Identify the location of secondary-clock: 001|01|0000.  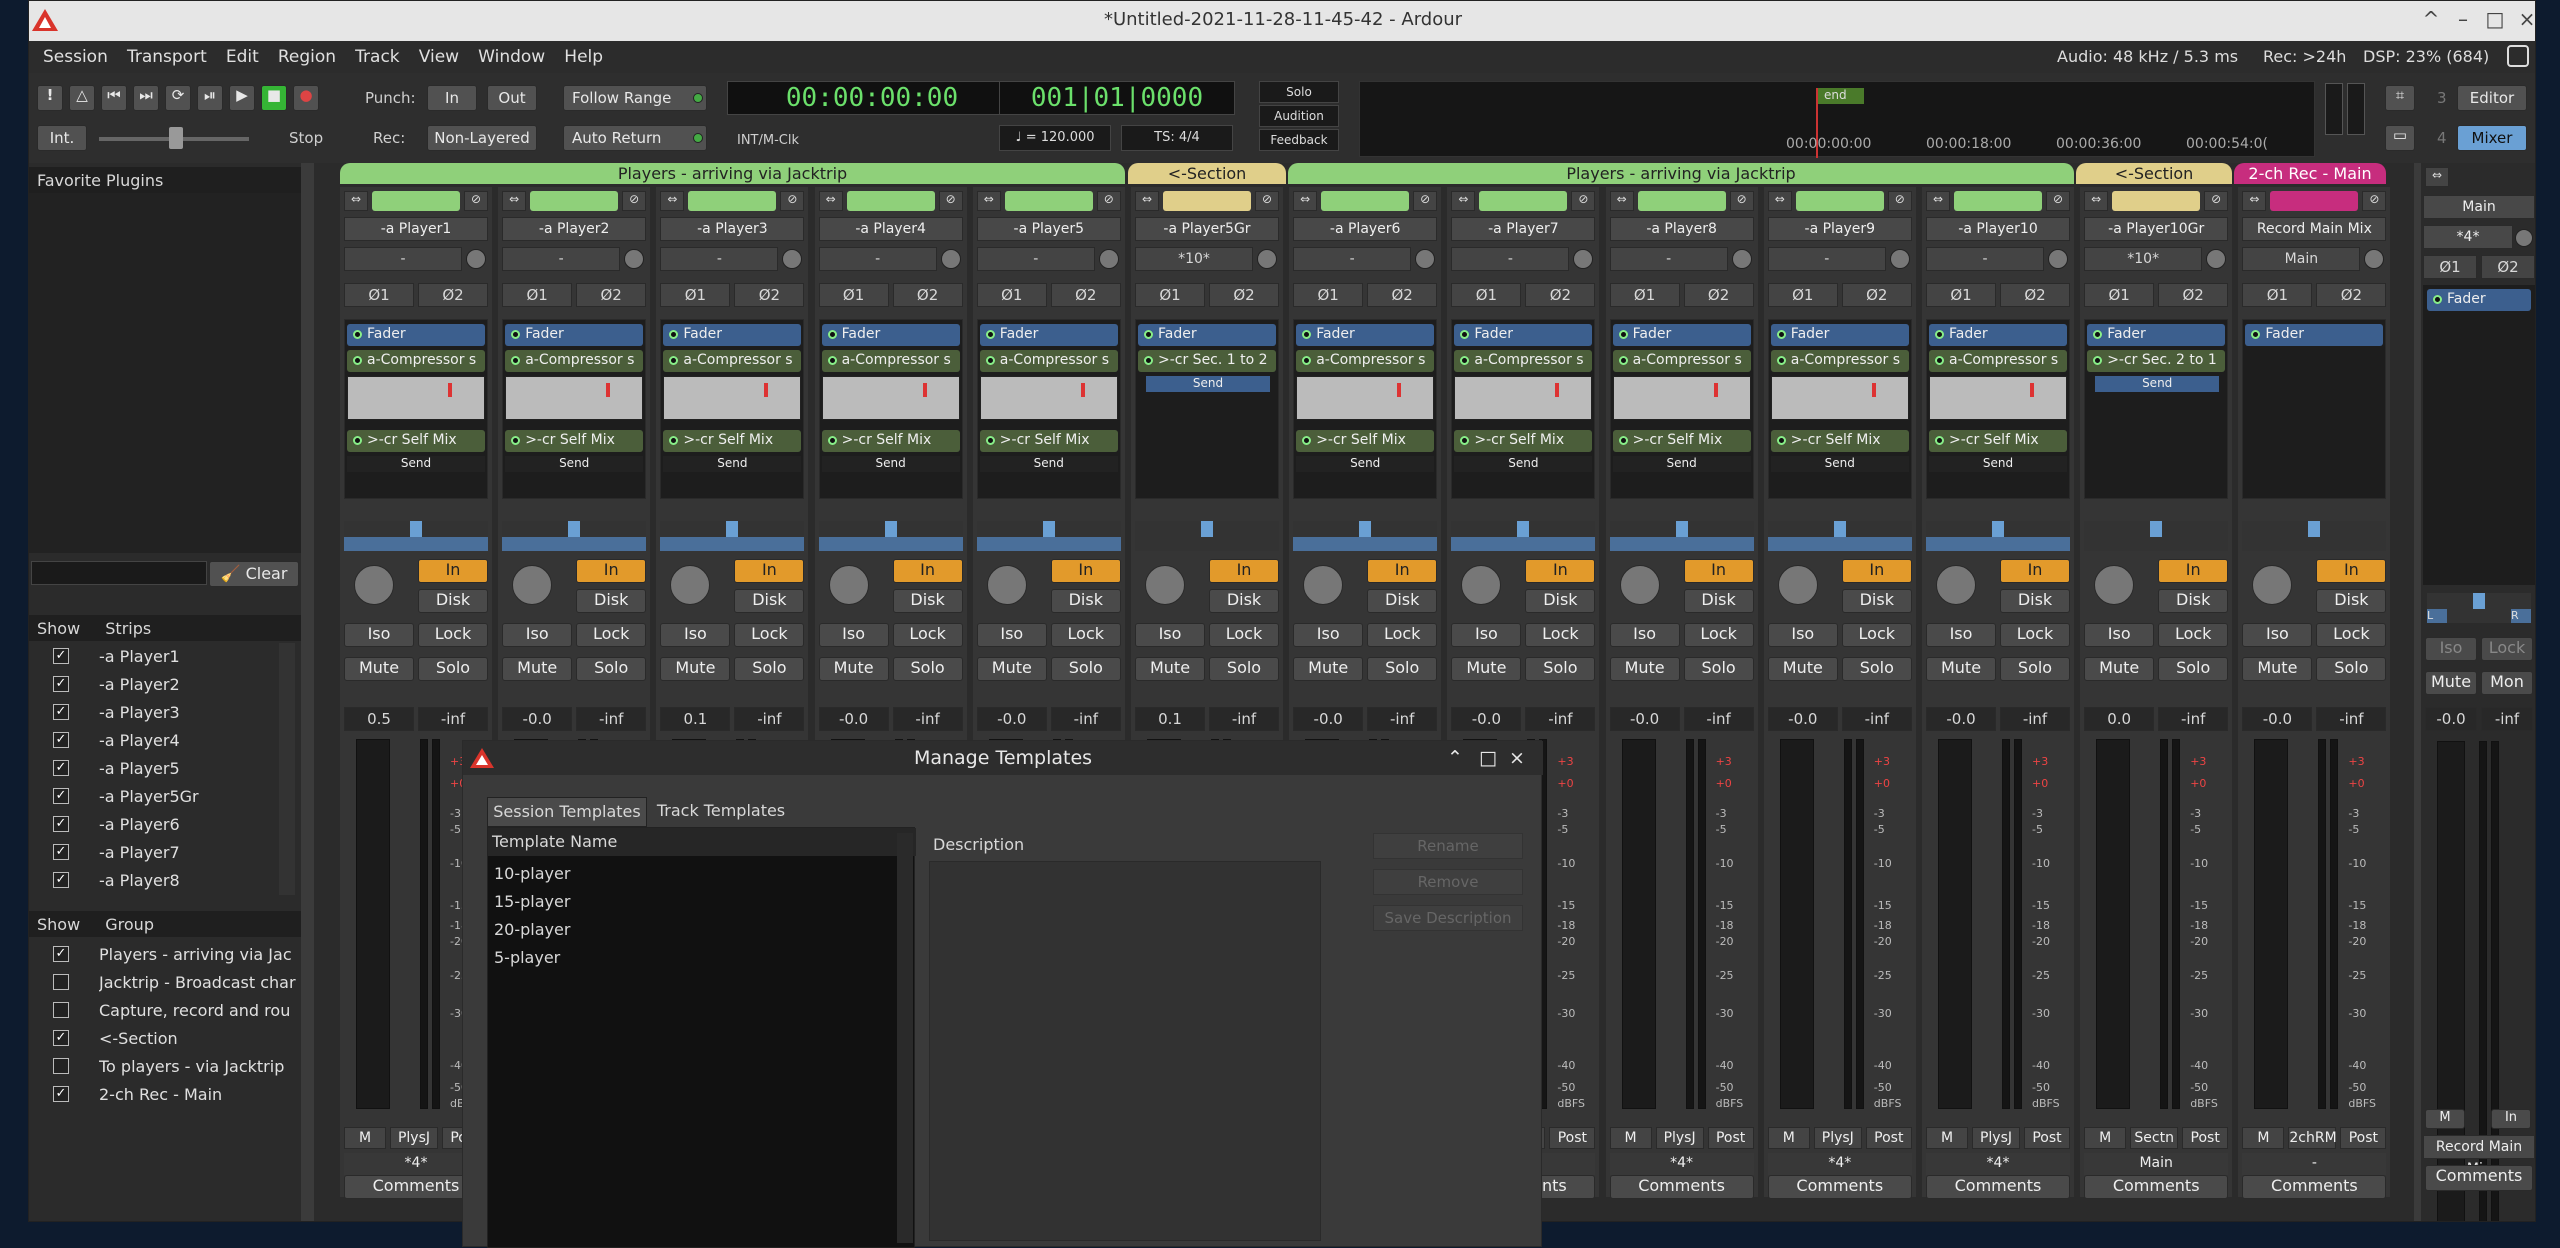
(1117, 98).